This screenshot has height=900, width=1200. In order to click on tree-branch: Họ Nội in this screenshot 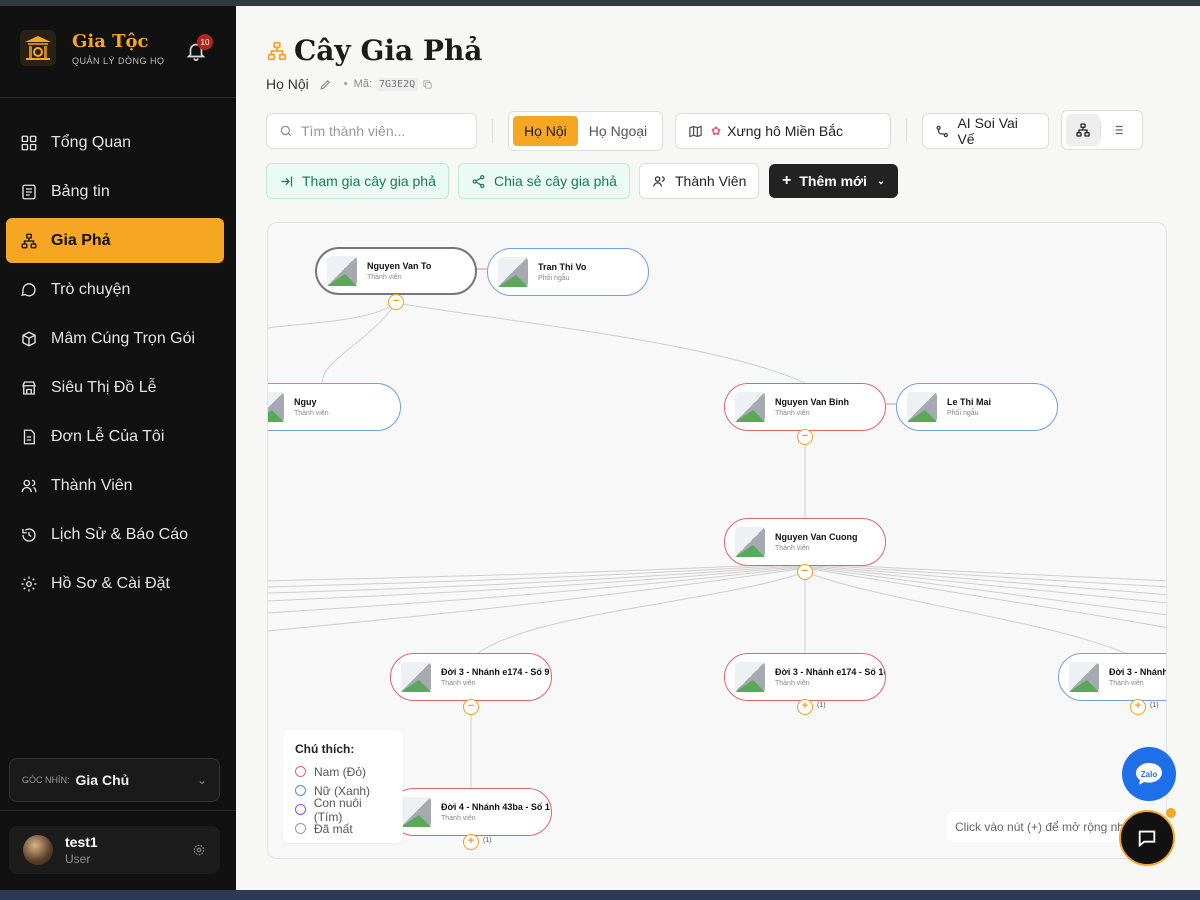, I will do `click(287, 84)`.